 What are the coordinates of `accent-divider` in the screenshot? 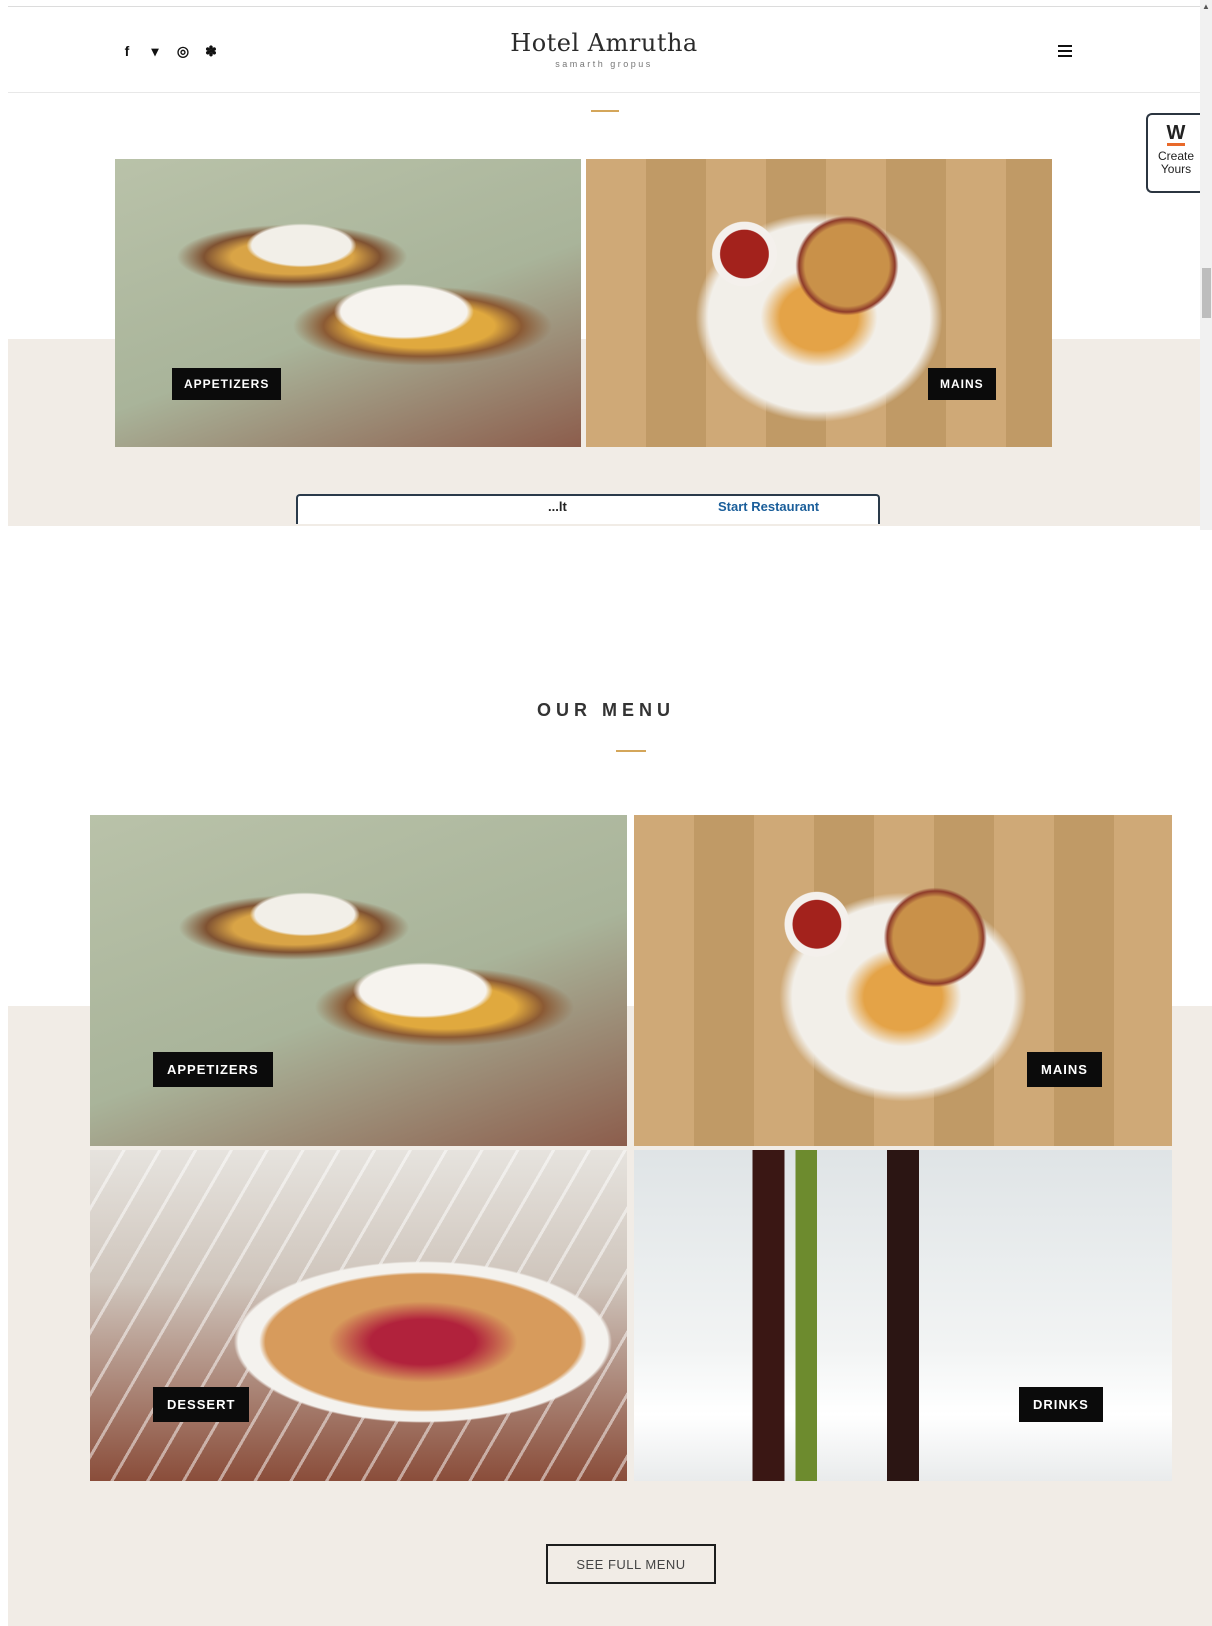 It's located at (605, 111).